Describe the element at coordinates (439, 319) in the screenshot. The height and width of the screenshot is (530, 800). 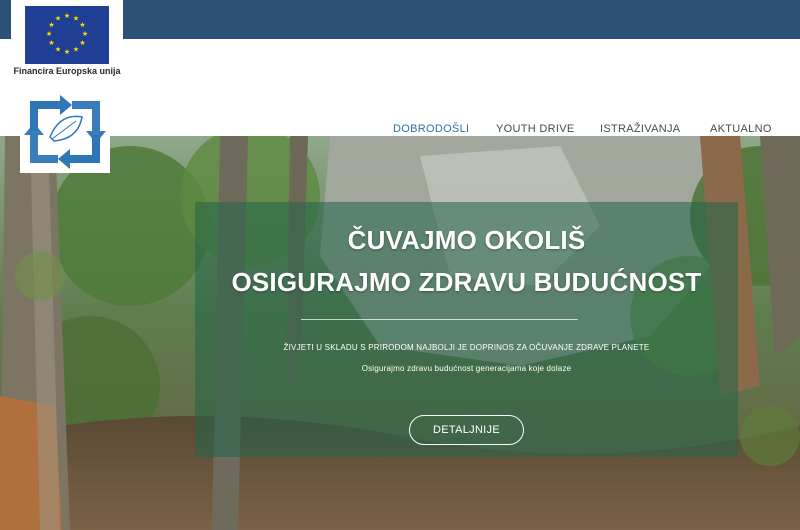
I see `hero-divider` at that location.